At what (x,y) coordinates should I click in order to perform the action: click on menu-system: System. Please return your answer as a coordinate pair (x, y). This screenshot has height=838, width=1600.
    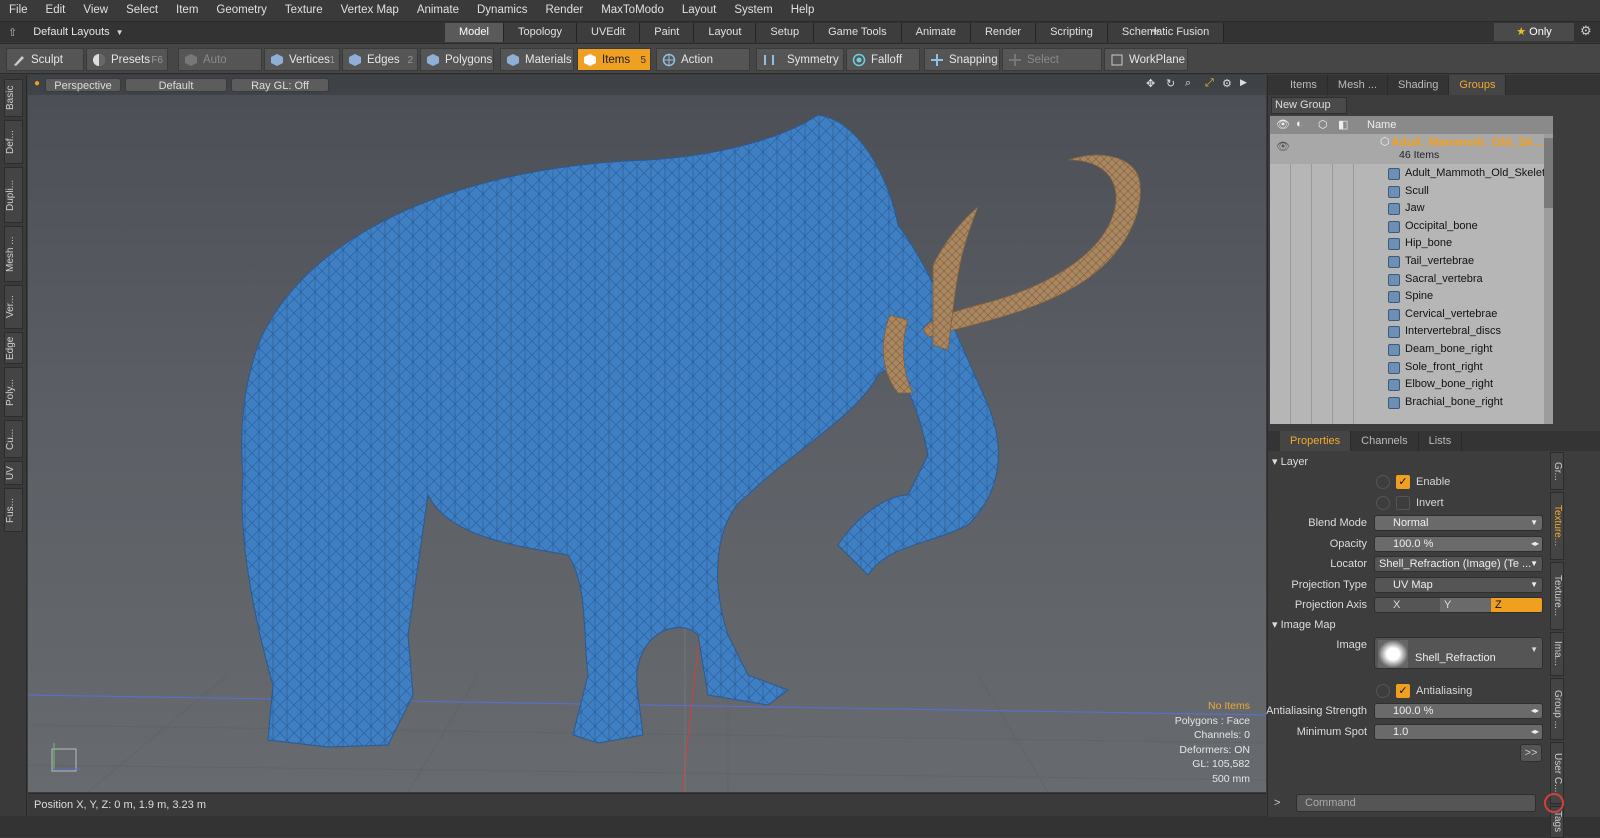
    Looking at the image, I should click on (753, 10).